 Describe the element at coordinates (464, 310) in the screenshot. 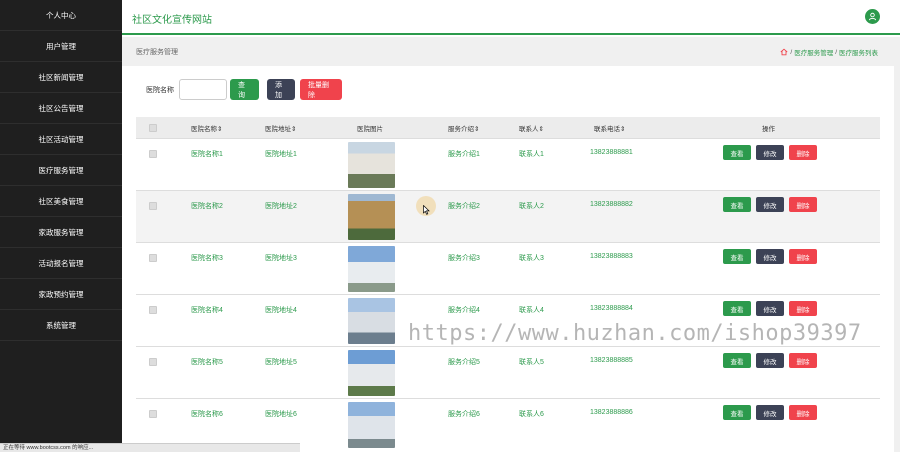

I see `service-intro-cell: 服务介绍4` at that location.